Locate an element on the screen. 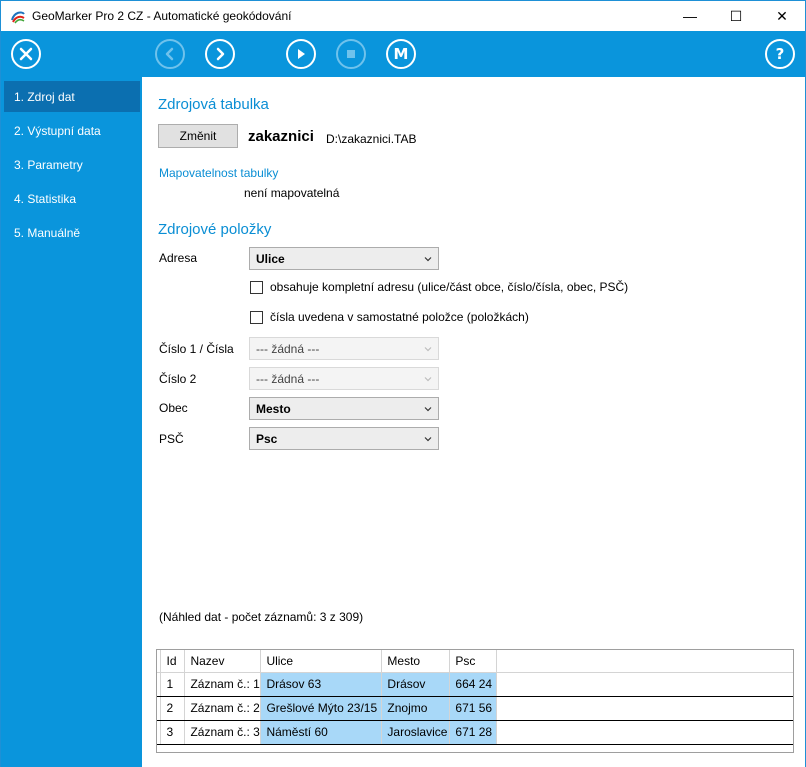 The image size is (806, 767). cell-psc: 671 56 is located at coordinates (473, 708).